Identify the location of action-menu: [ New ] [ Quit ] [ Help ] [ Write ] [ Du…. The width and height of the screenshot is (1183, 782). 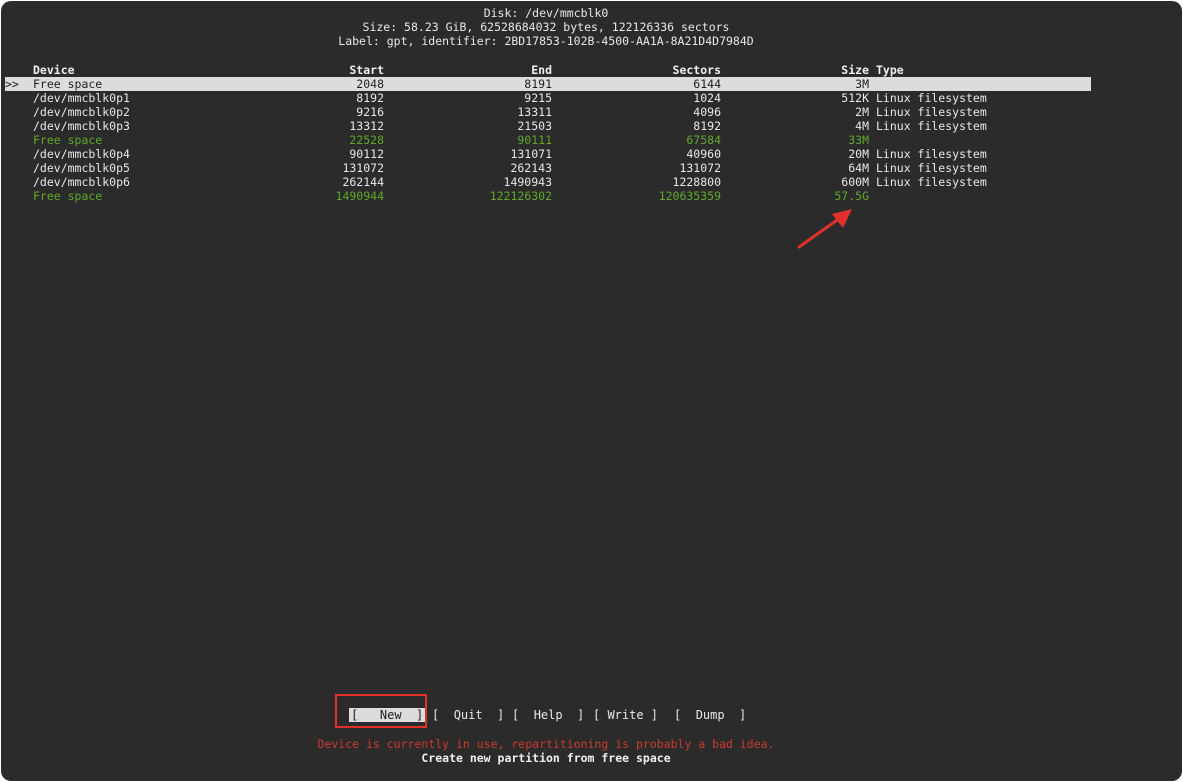
(546, 715).